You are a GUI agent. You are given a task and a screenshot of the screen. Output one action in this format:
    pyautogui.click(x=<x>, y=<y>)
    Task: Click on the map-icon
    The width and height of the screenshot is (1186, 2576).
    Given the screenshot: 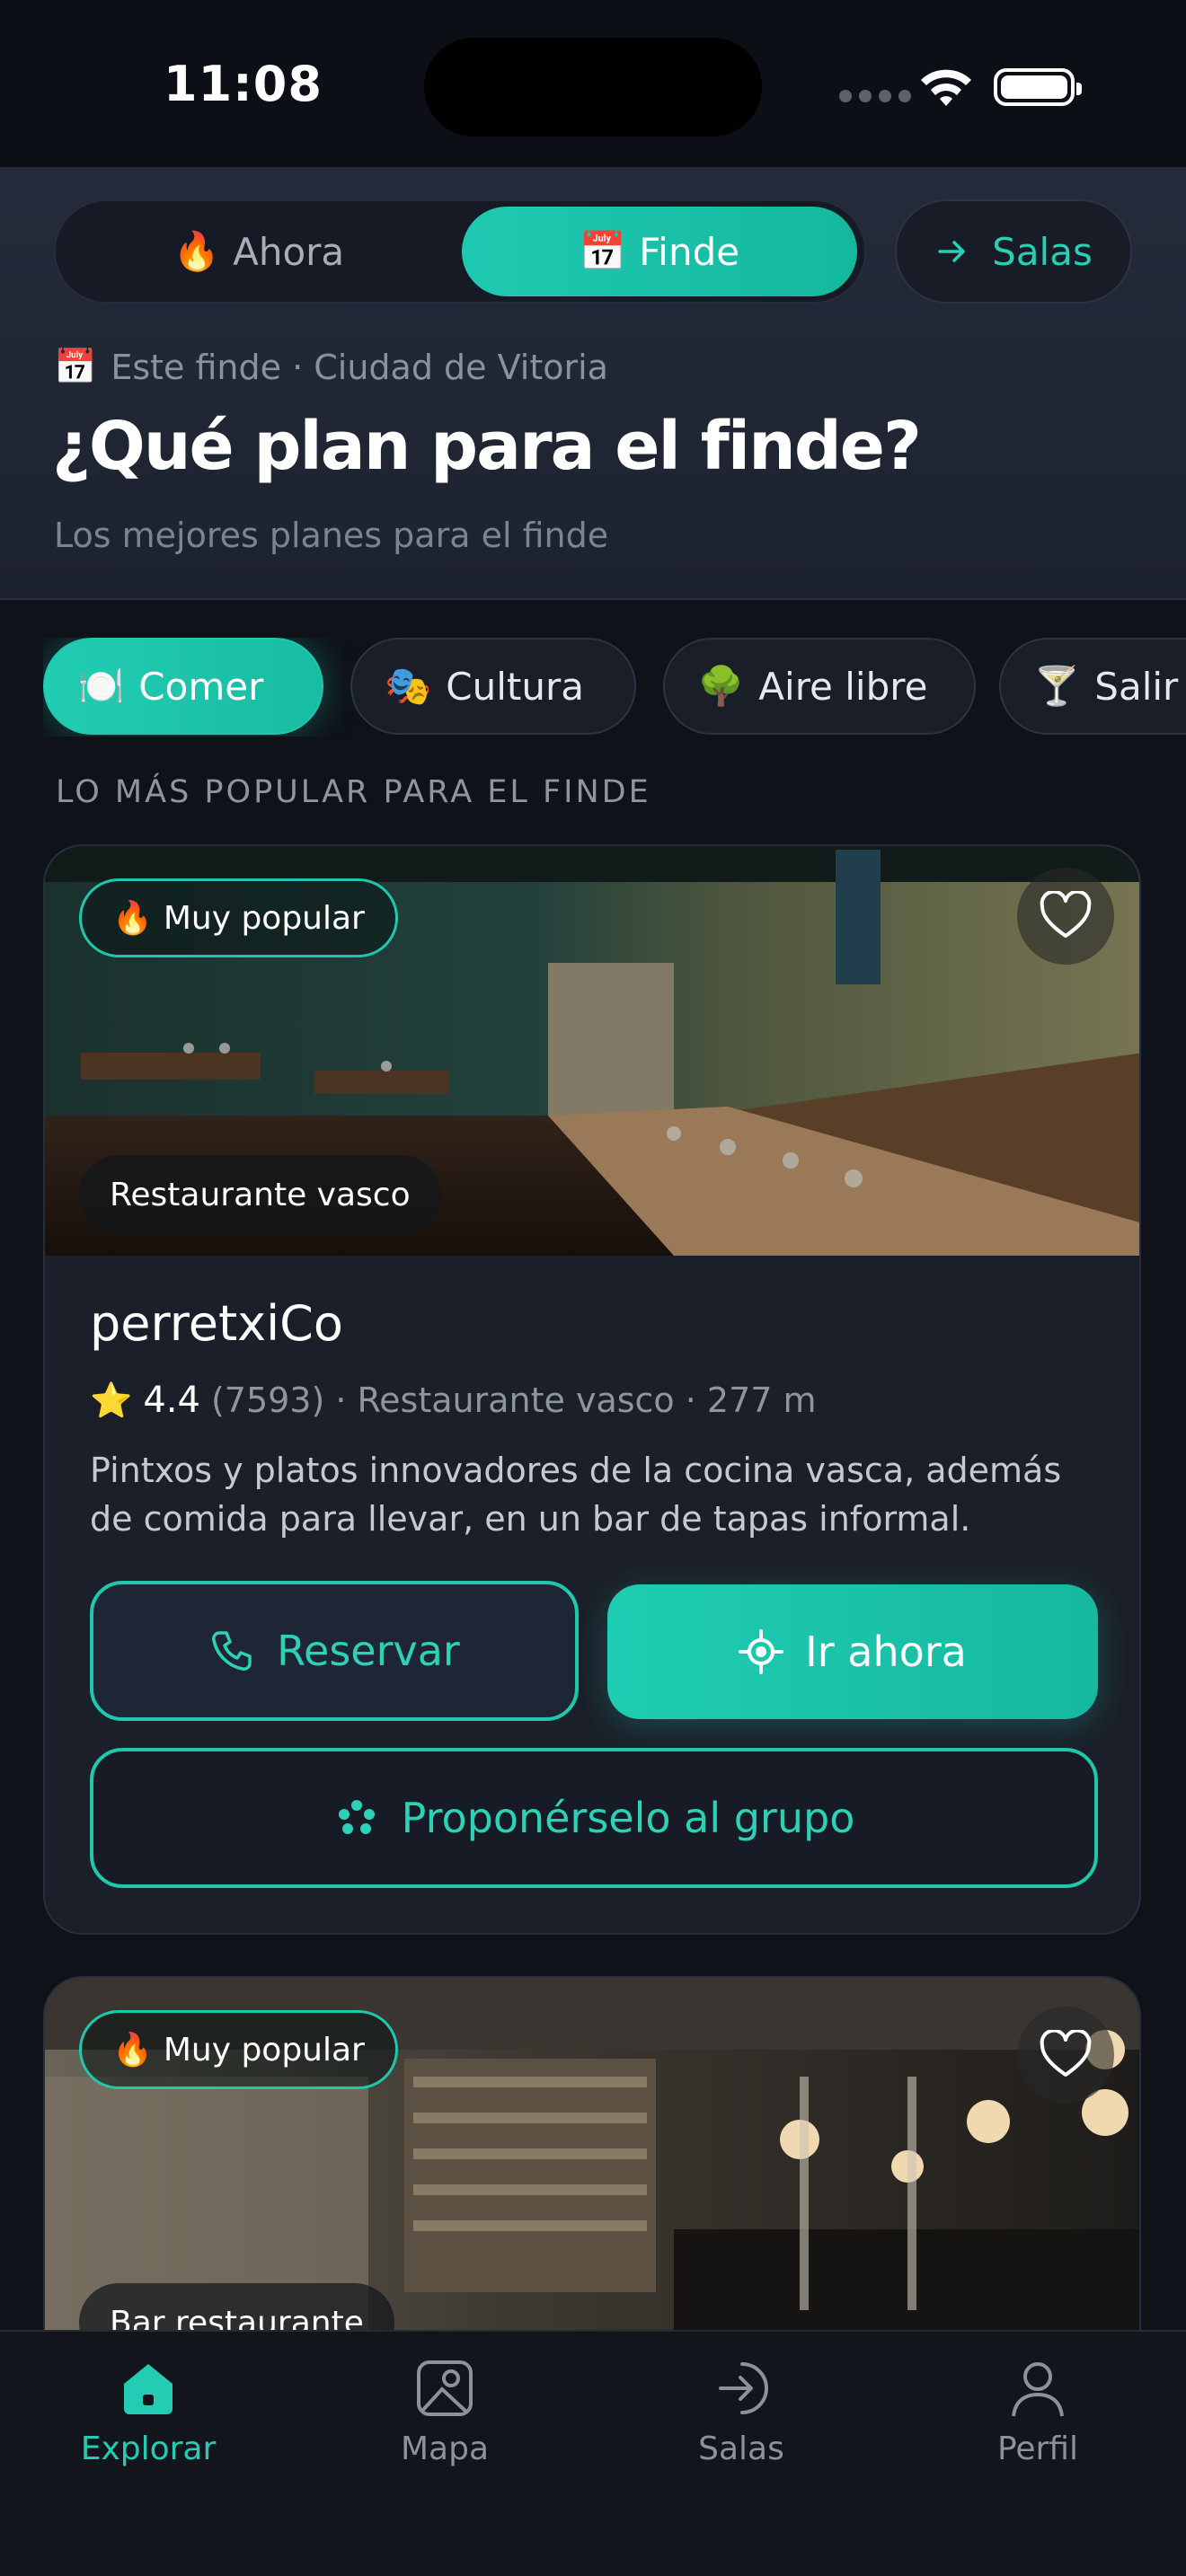 What is the action you would take?
    pyautogui.click(x=445, y=2388)
    